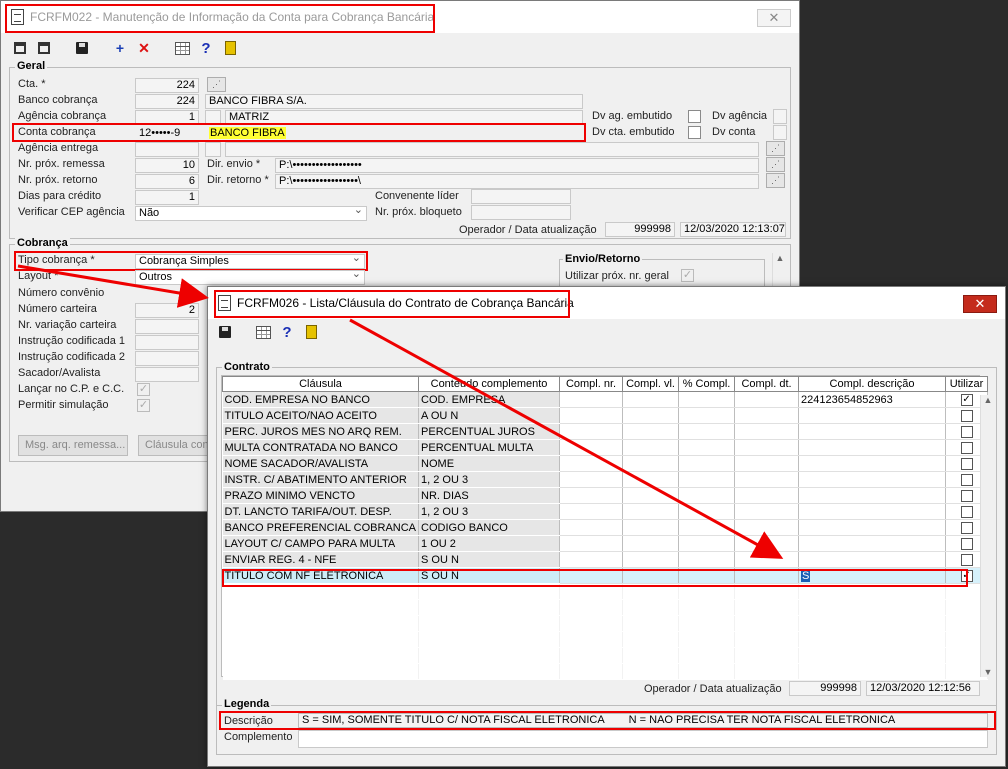 This screenshot has width=1008, height=769. I want to click on table-row: TITULO ACEITO/NAO ACEITO A OU N, so click(605, 415).